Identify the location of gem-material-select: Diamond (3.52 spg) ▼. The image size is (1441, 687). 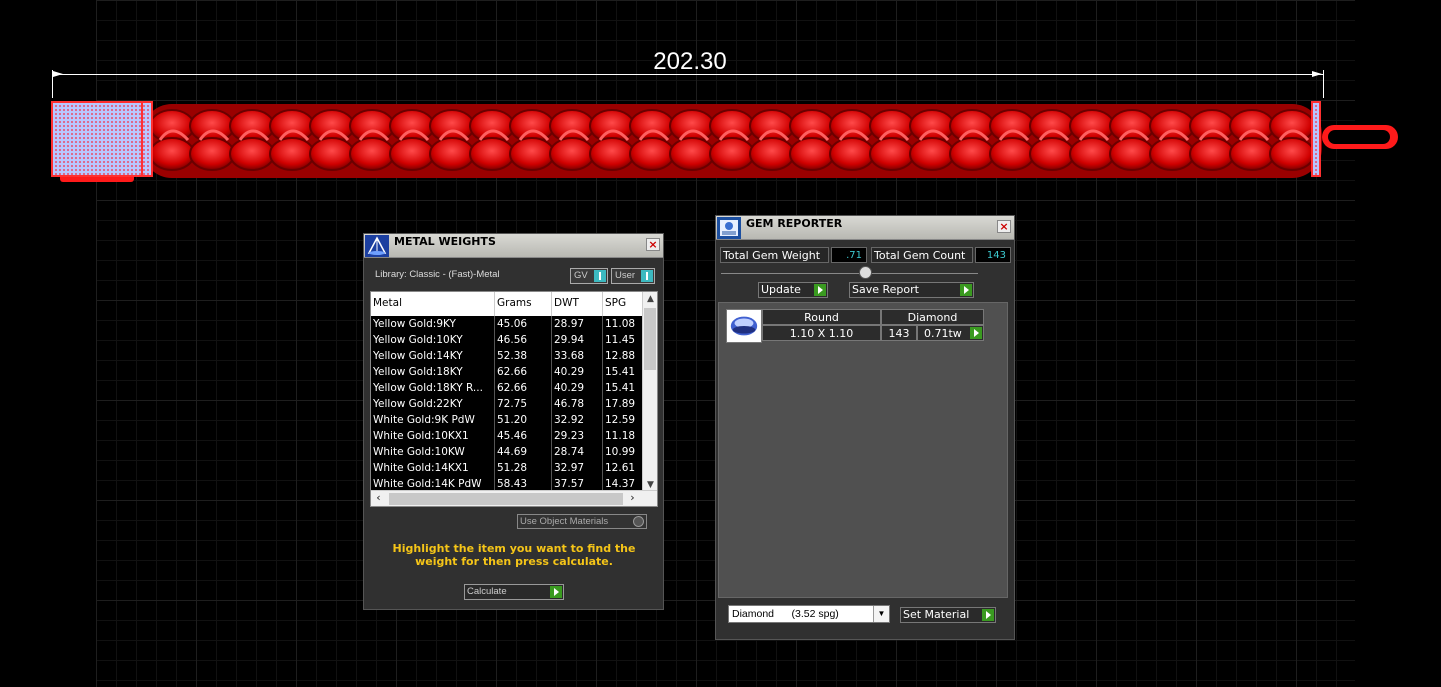
(809, 614).